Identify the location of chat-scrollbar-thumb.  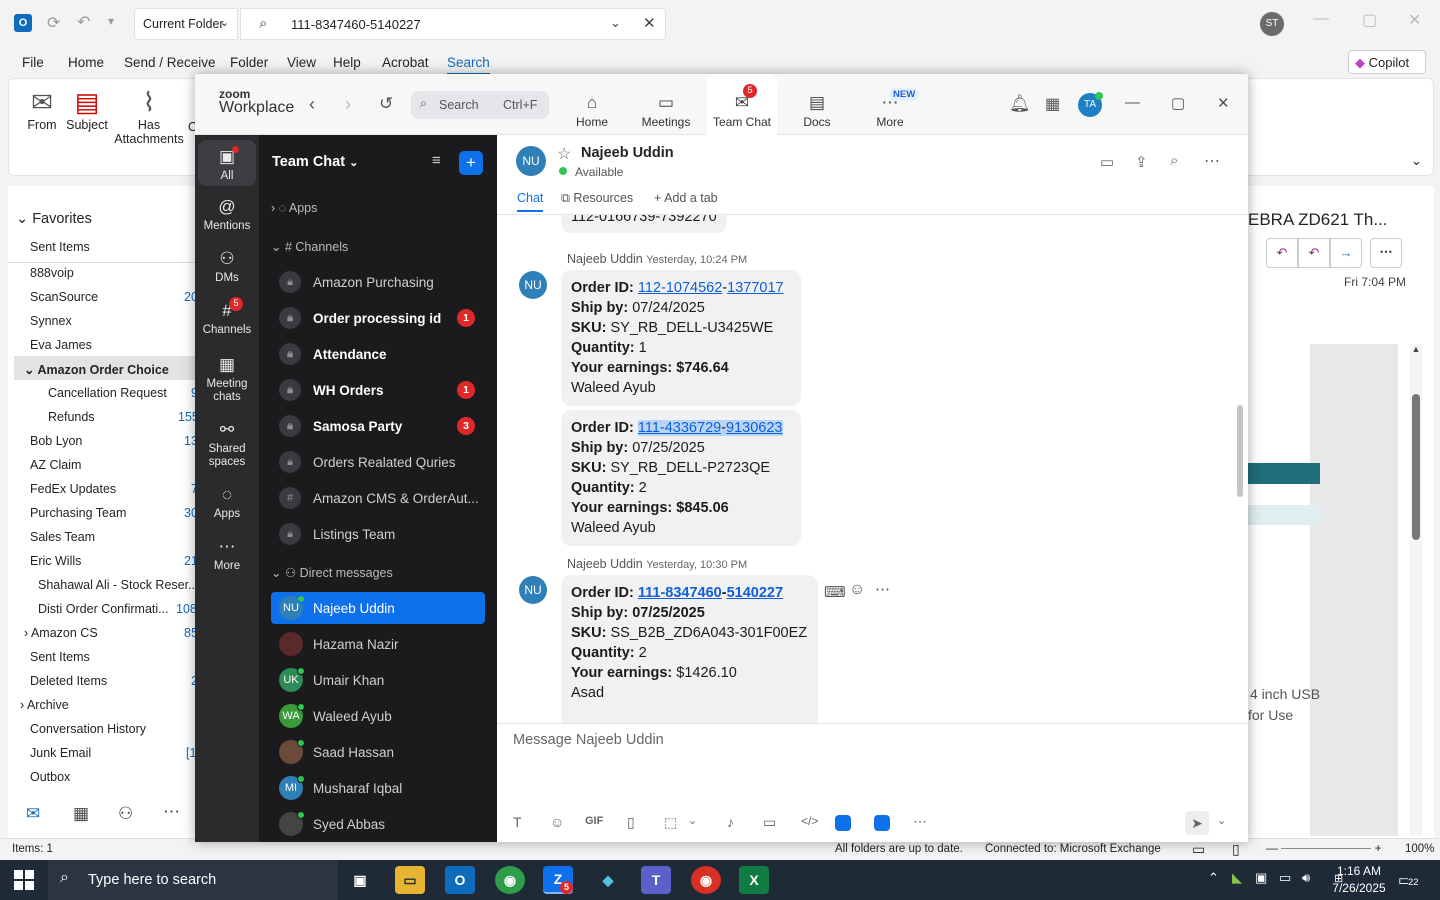
(1240, 451).